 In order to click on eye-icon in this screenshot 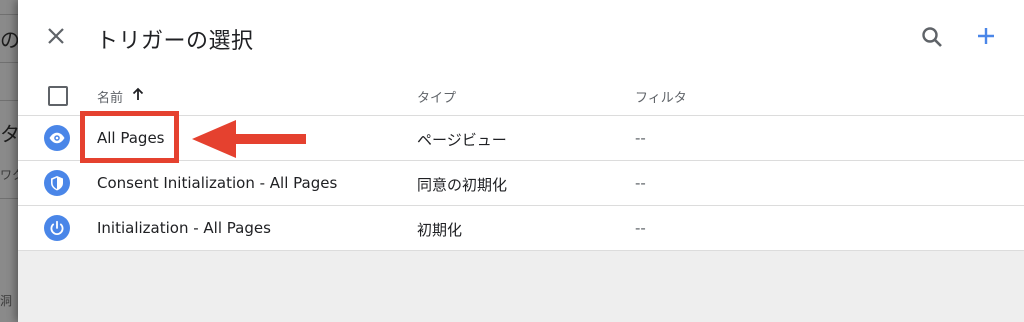, I will do `click(57, 138)`.